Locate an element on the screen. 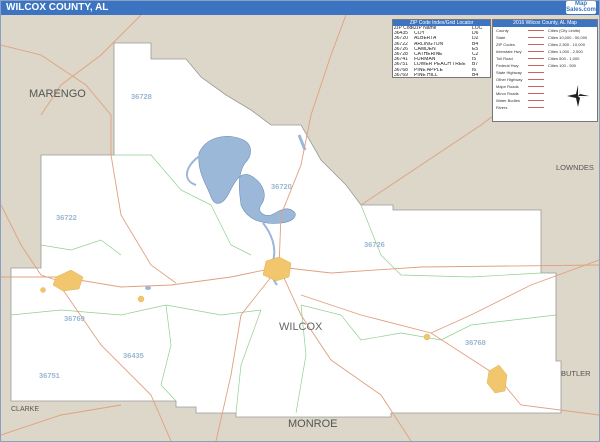  zip-label-36720: 36720 is located at coordinates (281, 186).